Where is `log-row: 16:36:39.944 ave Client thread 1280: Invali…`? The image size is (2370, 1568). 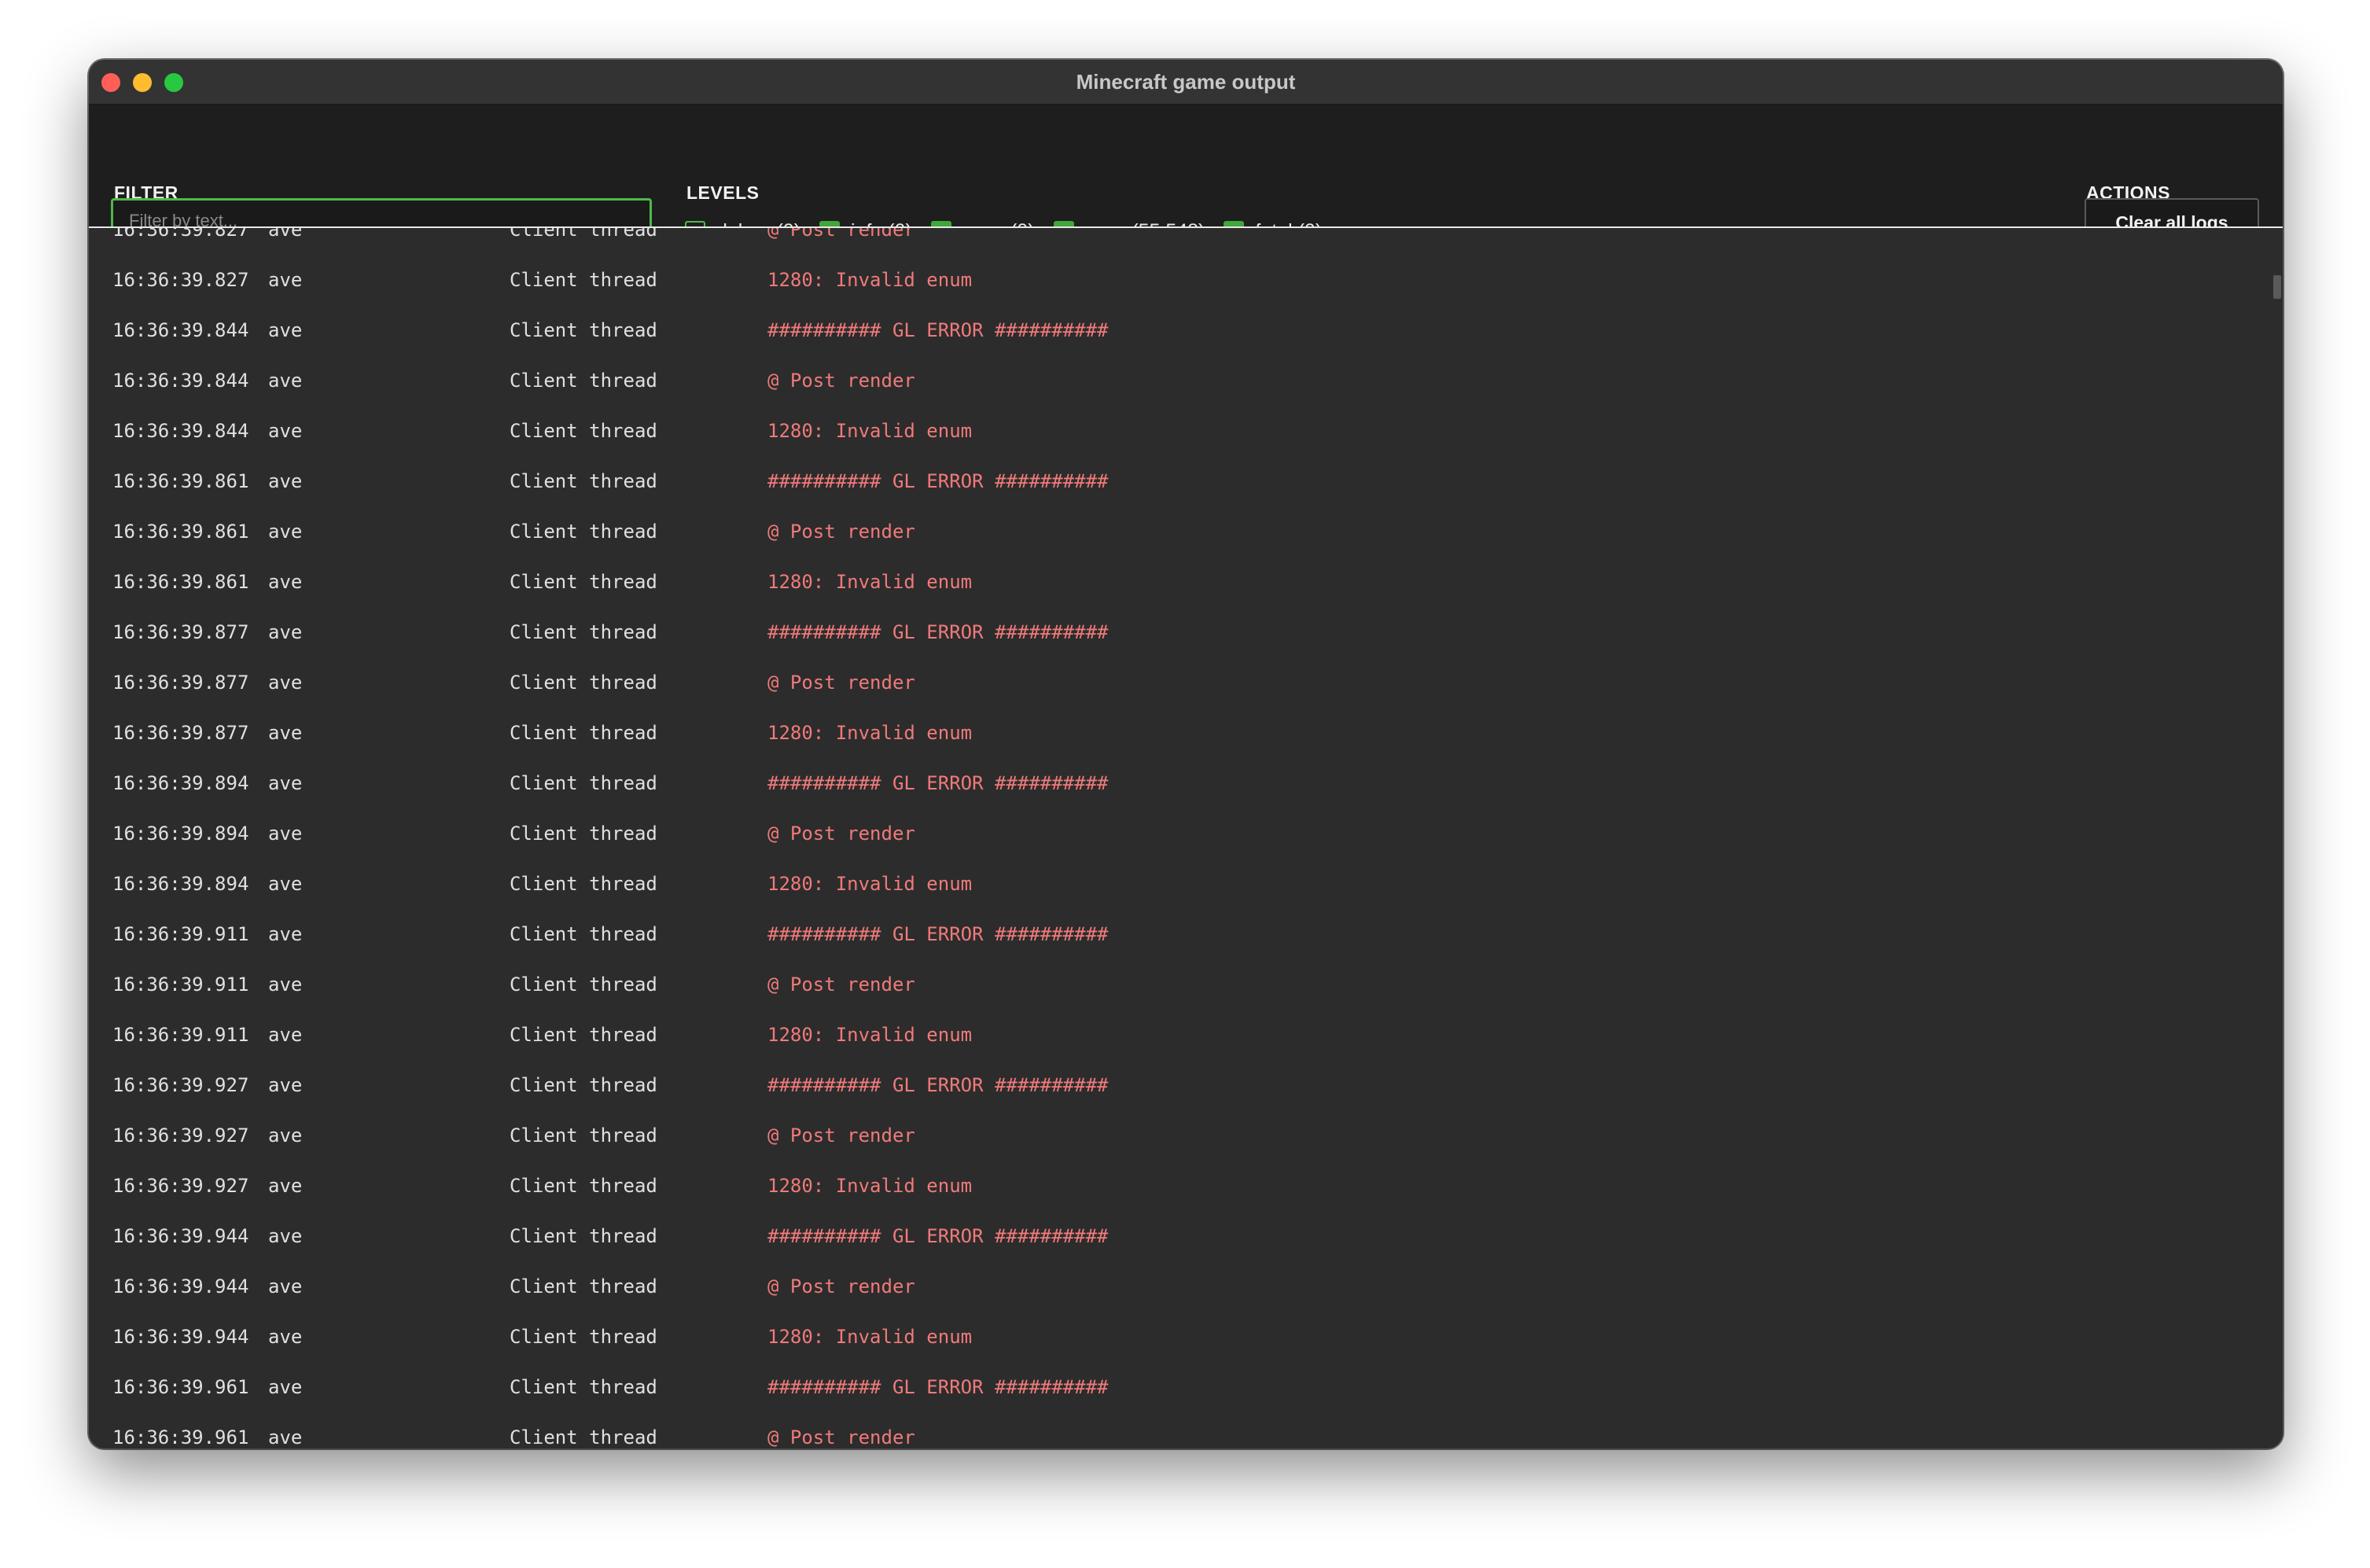
log-row: 16:36:39.944 ave Client thread 1280: Invali… is located at coordinates (1186, 1337).